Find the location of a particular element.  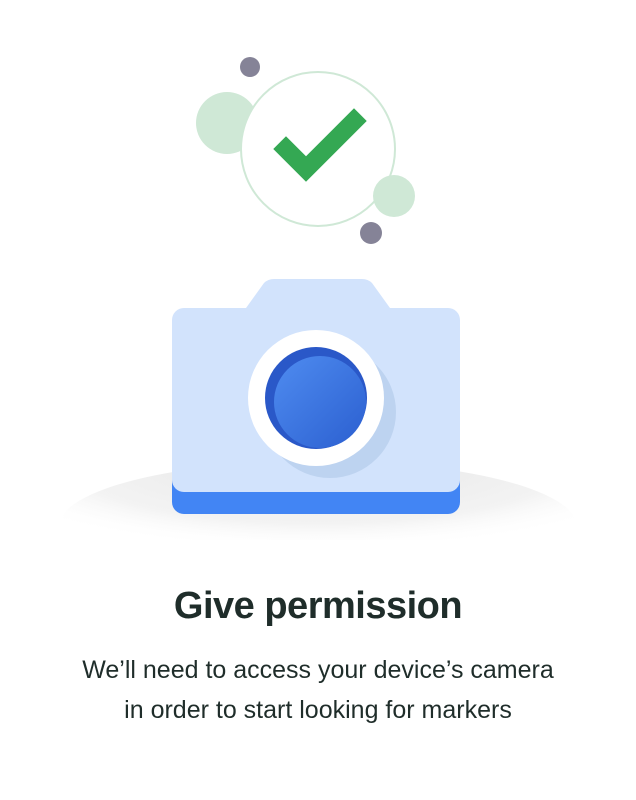

permission-title: Give permission is located at coordinates (318, 606).